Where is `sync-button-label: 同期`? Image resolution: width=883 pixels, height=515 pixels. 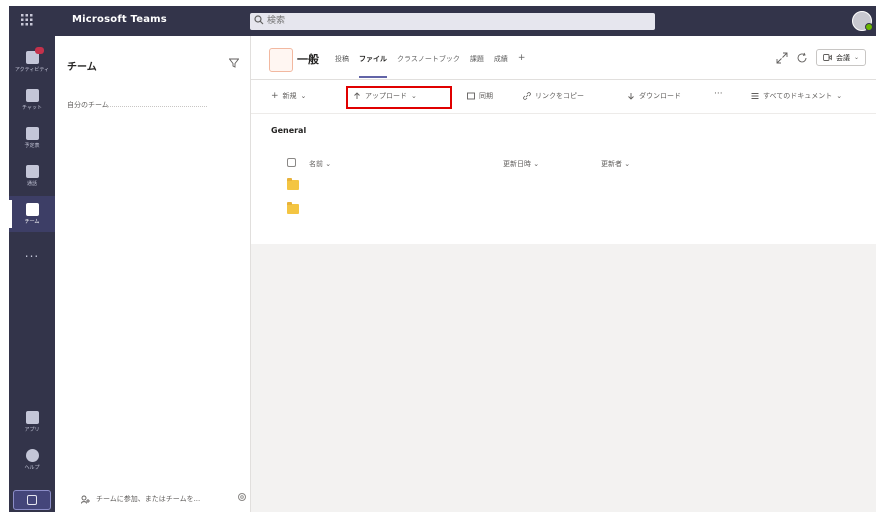
sync-button-label: 同期 is located at coordinates (486, 96).